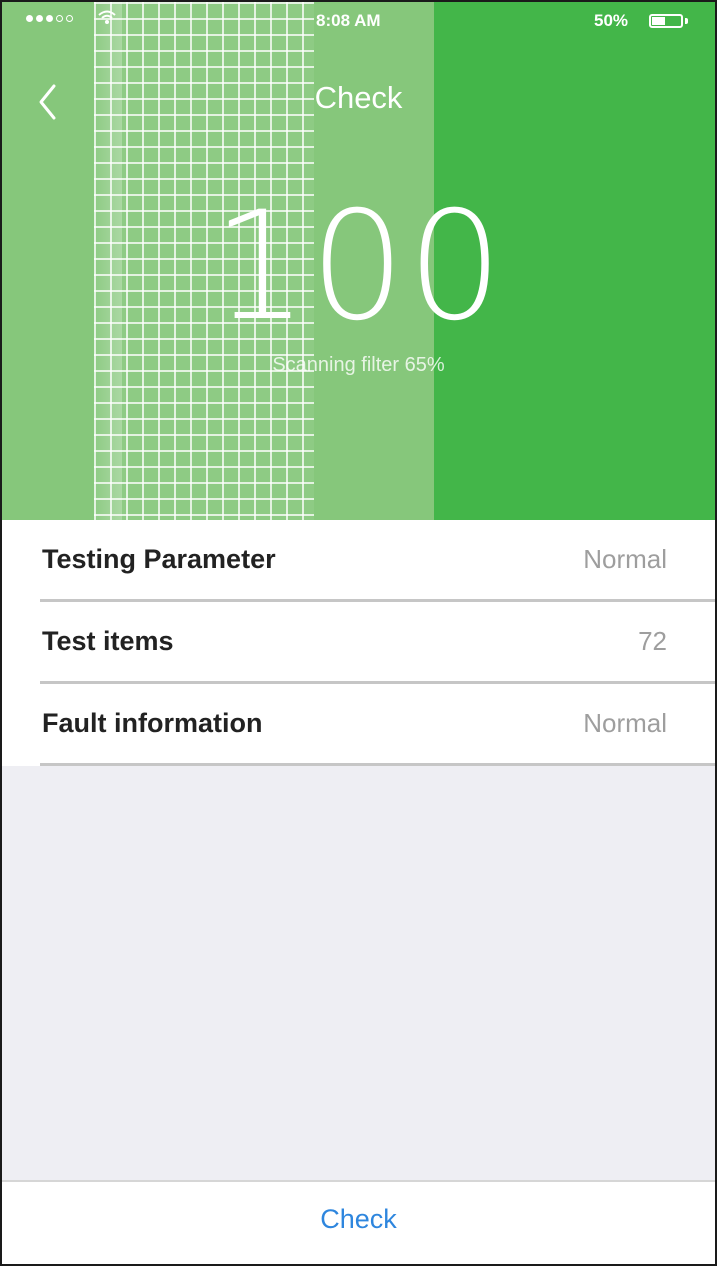 The height and width of the screenshot is (1266, 717). Describe the element at coordinates (652, 641) in the screenshot. I see `row-value: 72` at that location.